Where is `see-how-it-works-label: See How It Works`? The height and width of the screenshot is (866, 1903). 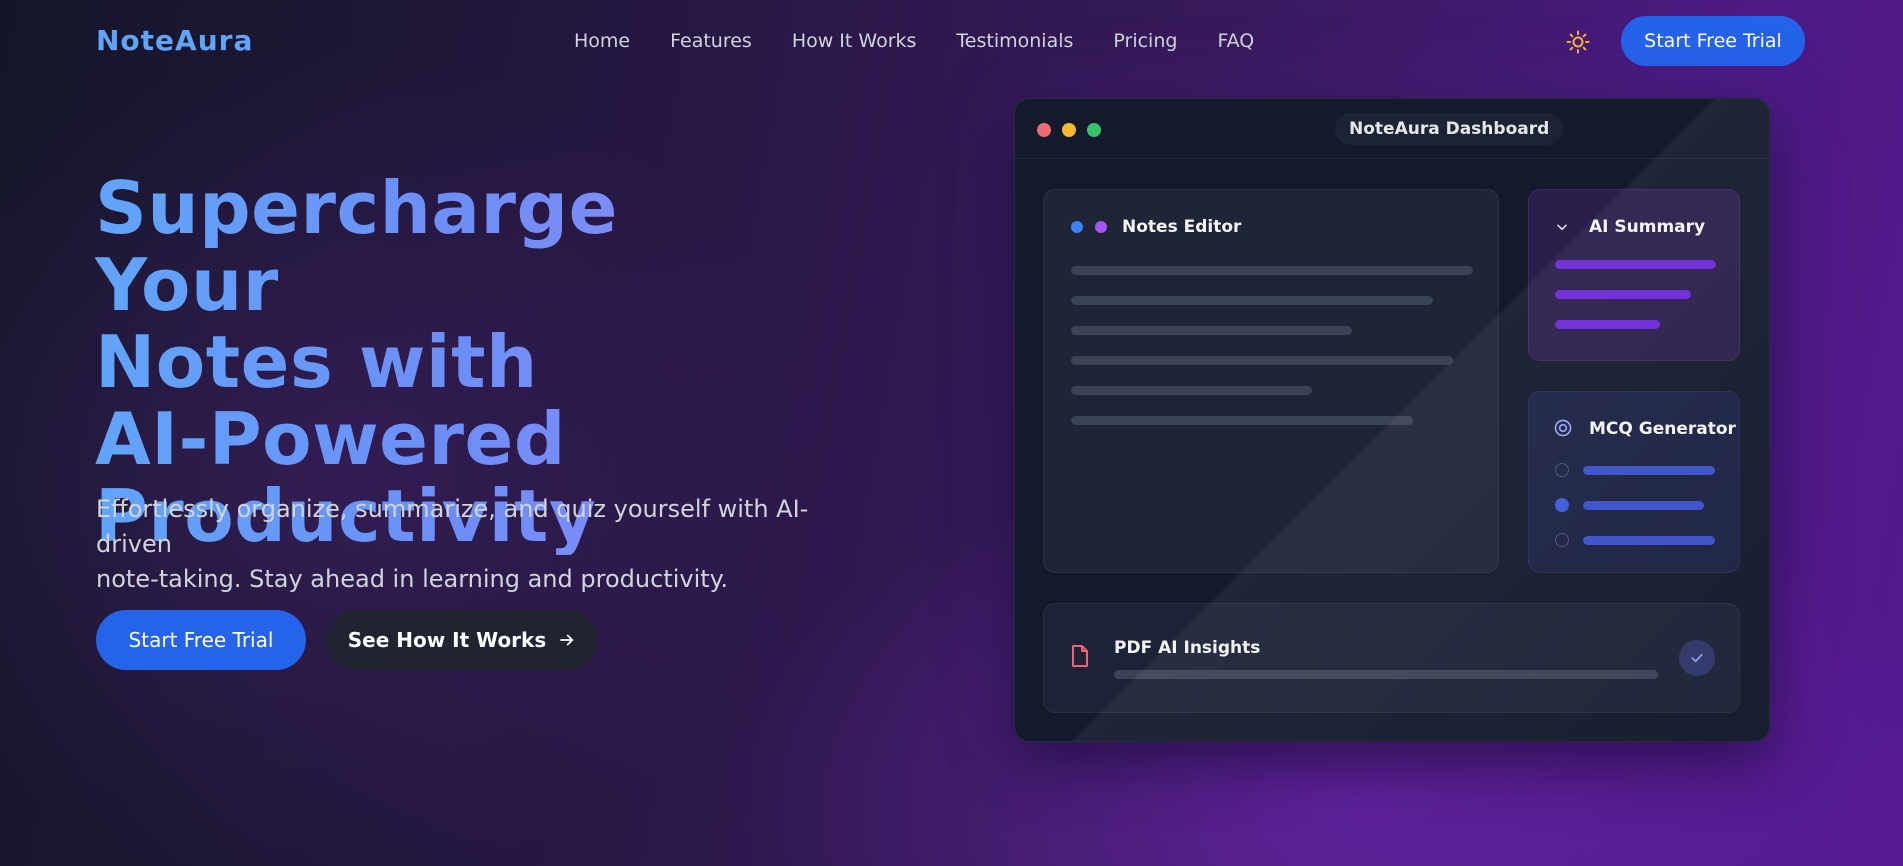 see-how-it-works-label: See How It Works is located at coordinates (447, 640).